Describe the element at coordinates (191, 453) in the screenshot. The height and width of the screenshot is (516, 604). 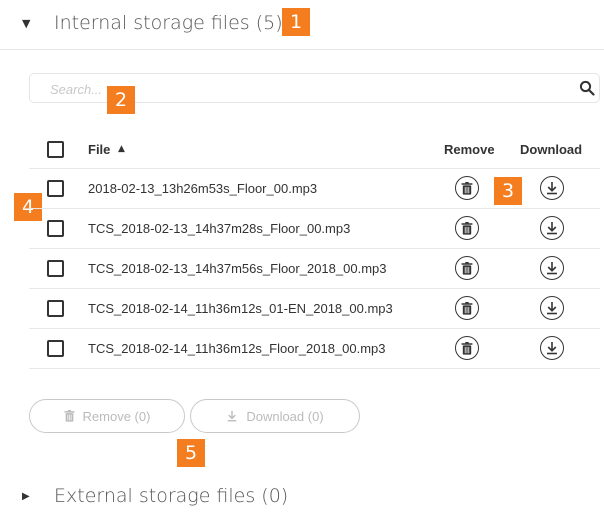
I see `annotation-badge-5: 5` at that location.